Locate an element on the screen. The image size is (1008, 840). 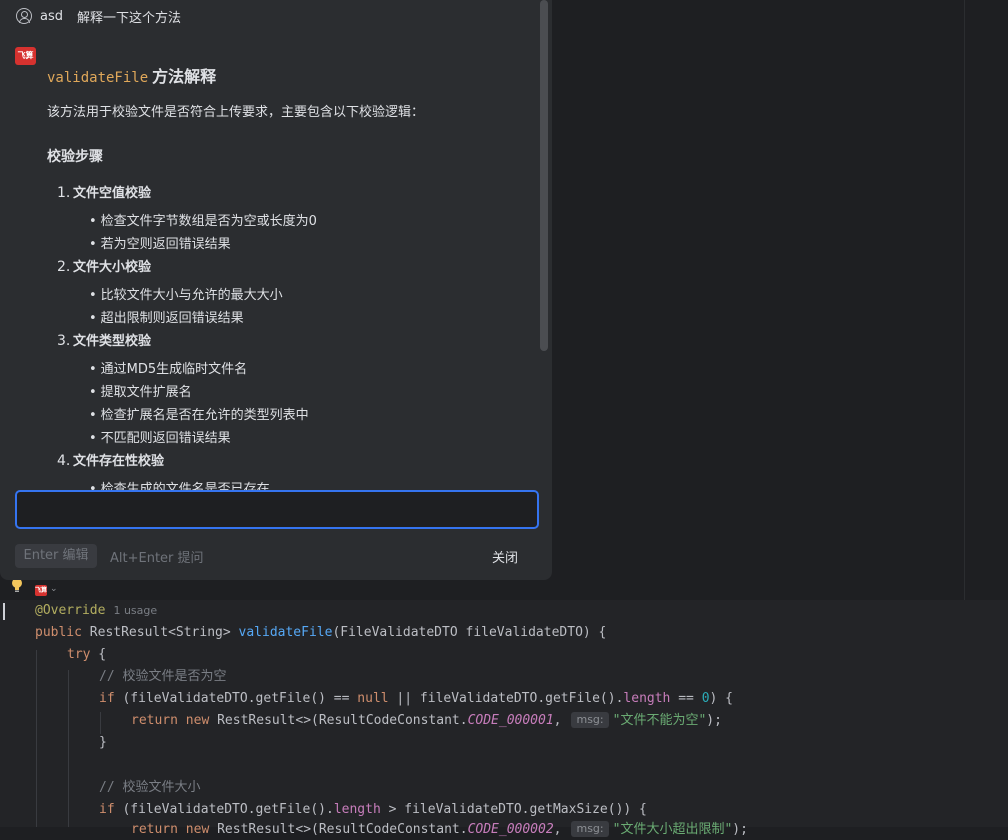
answer-intro: 该方法用于校验文件是否符合上传要求，主要包含以下校验逻辑： is located at coordinates (236, 112).